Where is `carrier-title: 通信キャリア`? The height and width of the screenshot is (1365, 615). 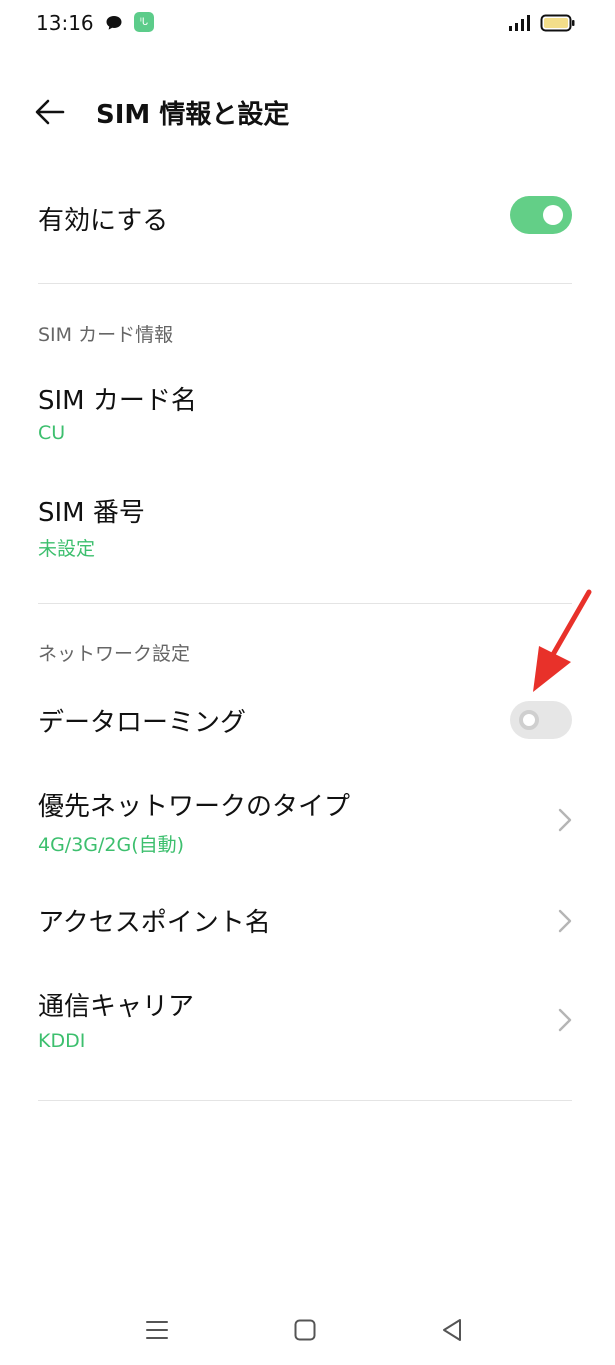 carrier-title: 通信キャリア is located at coordinates (116, 1007).